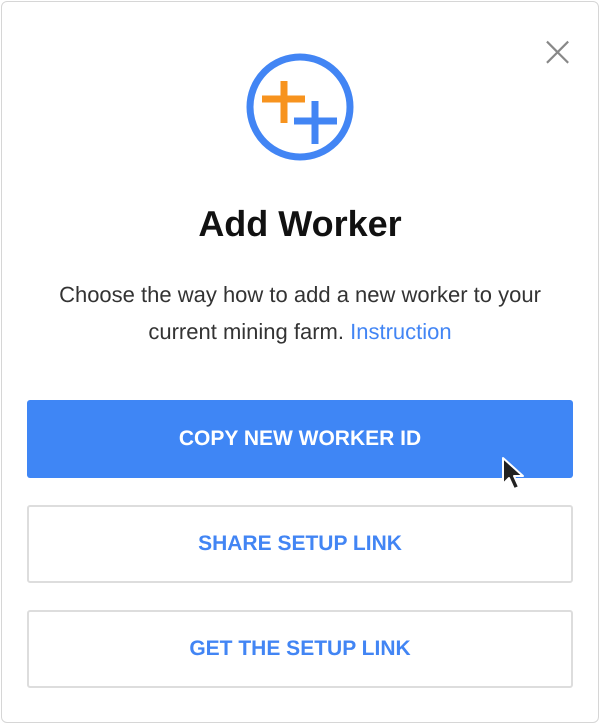 This screenshot has height=724, width=600. I want to click on description-text: Choose the way how to add a new worker to your current mining farm. Instruction, so click(300, 313).